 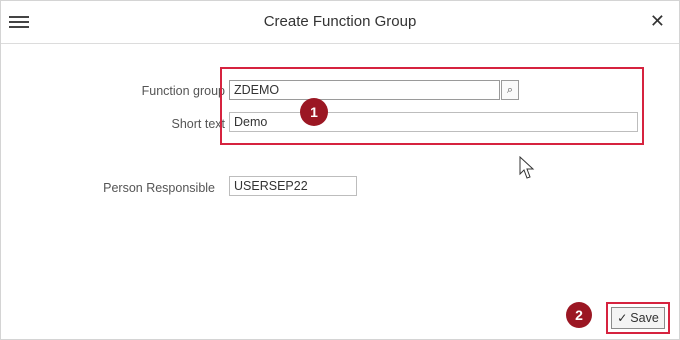 I want to click on short-text-label: Short text, so click(x=198, y=124).